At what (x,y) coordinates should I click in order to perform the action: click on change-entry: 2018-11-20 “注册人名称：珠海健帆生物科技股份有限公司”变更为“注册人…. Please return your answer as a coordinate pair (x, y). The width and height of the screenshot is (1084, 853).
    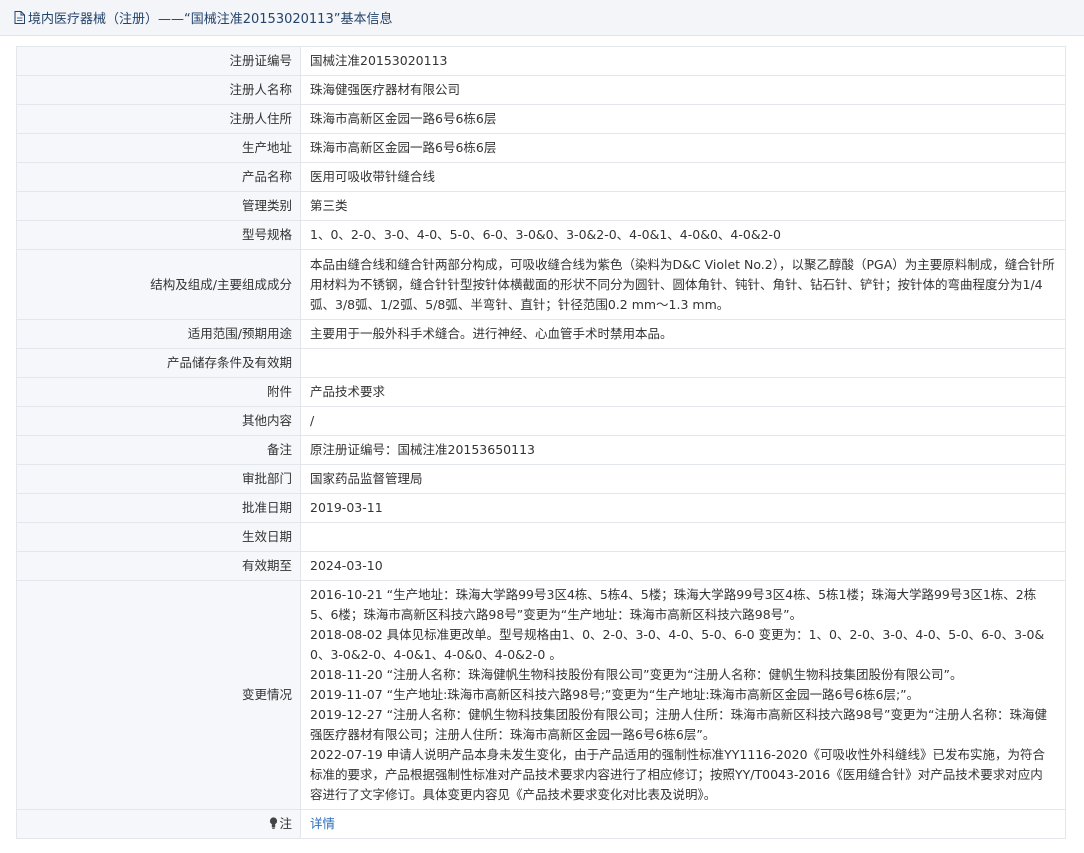
    Looking at the image, I should click on (636, 674).